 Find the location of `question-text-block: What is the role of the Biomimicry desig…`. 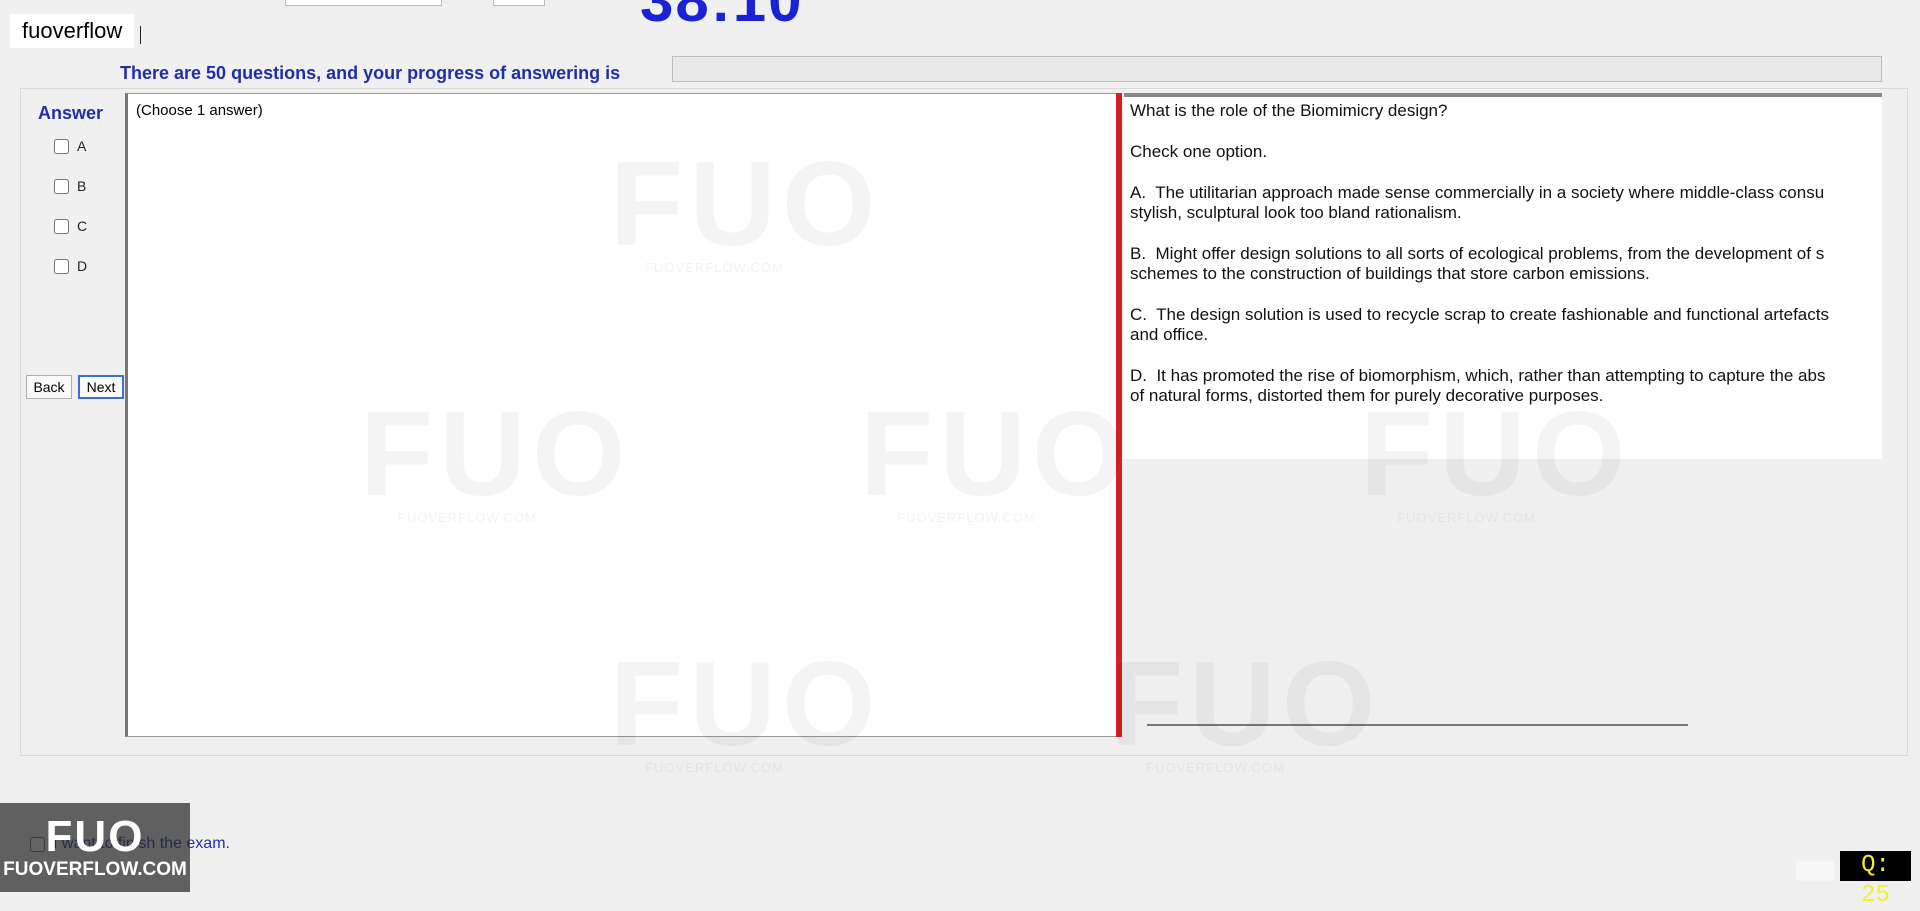

question-text-block: What is the role of the Biomimicry desig… is located at coordinates (1506, 264).